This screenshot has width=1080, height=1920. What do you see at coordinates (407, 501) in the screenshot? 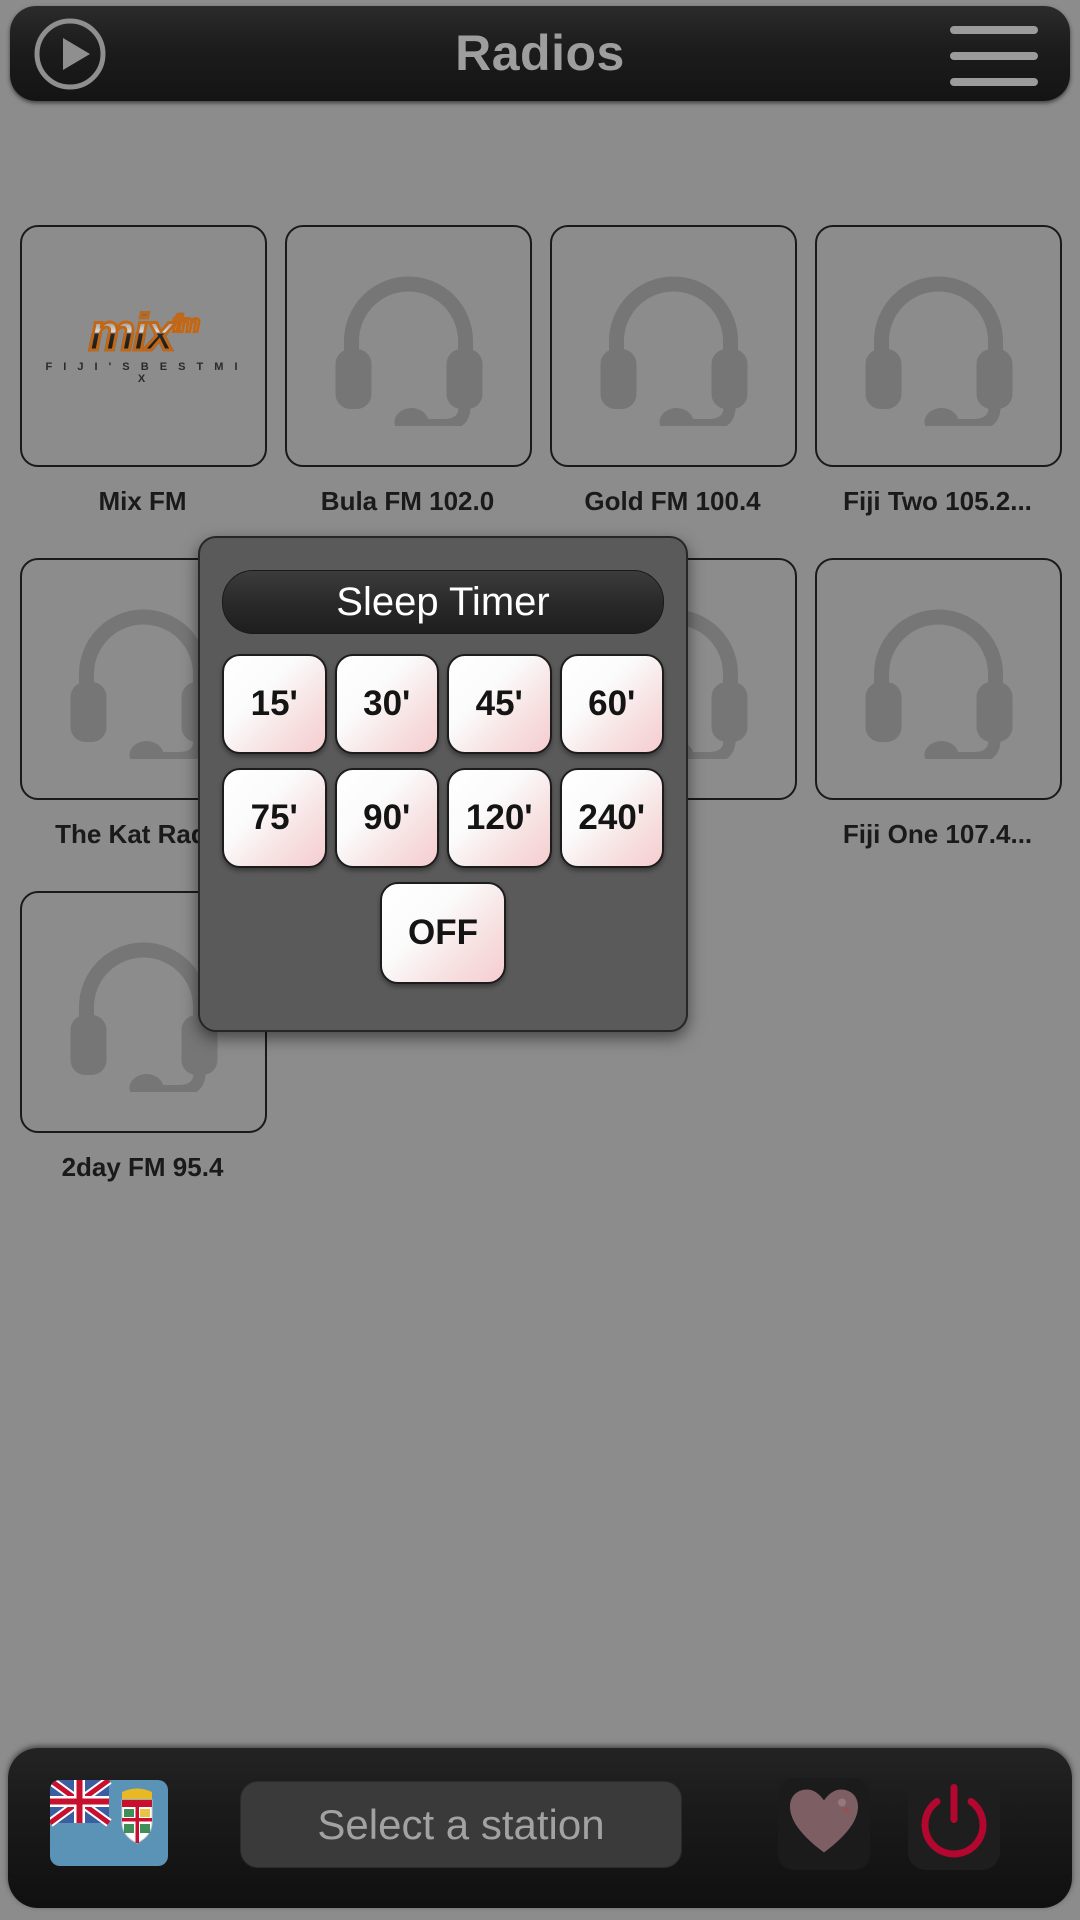
I see `station-label: Bula FM 102.0` at bounding box center [407, 501].